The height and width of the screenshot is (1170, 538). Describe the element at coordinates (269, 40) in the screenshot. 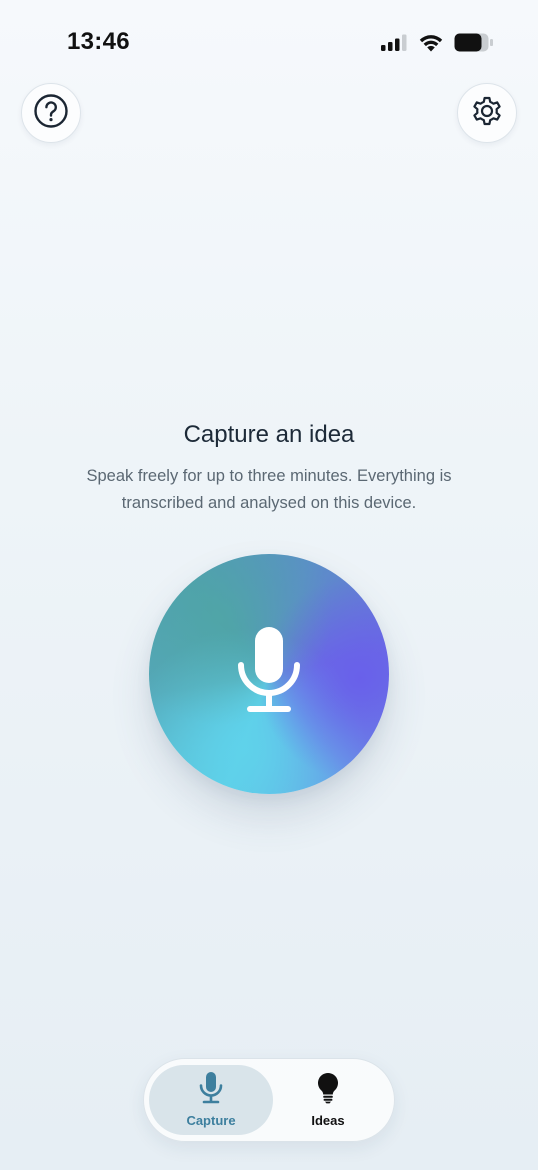

I see `status-bar: 13:46` at that location.